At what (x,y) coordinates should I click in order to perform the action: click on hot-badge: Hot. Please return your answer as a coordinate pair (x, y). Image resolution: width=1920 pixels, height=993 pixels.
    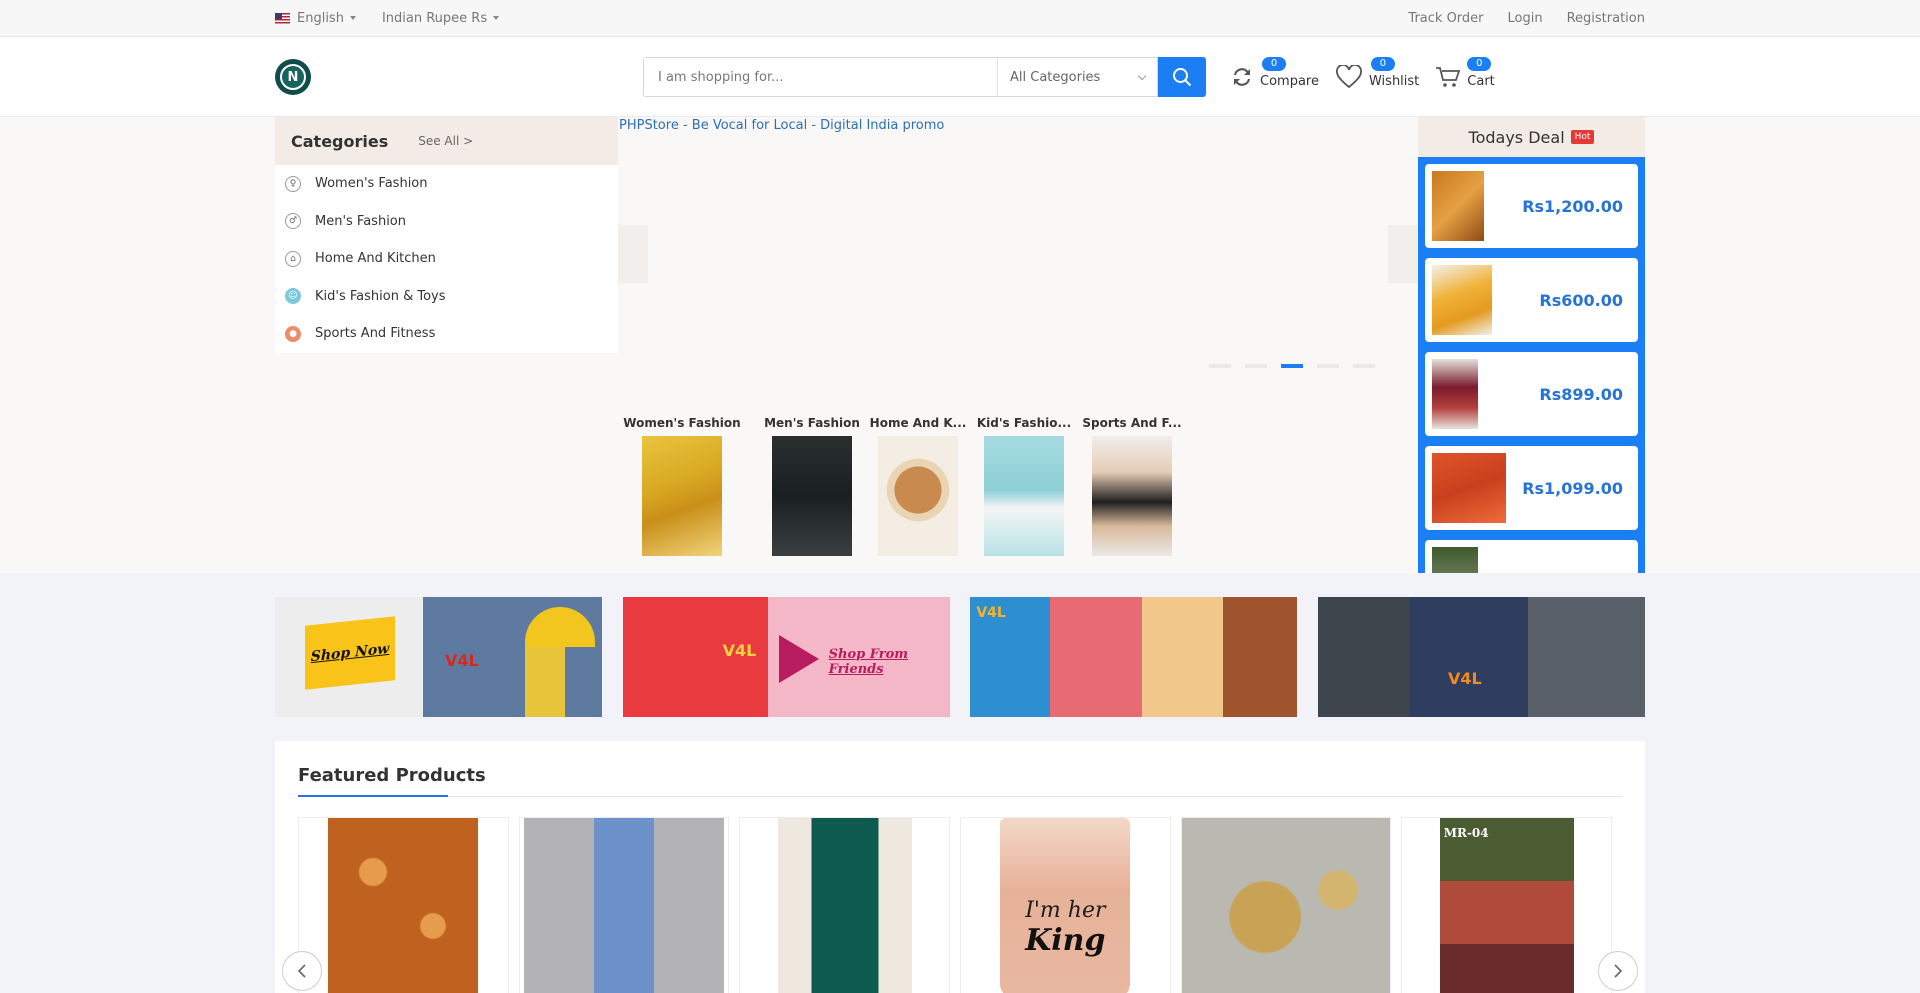
    Looking at the image, I should click on (1582, 137).